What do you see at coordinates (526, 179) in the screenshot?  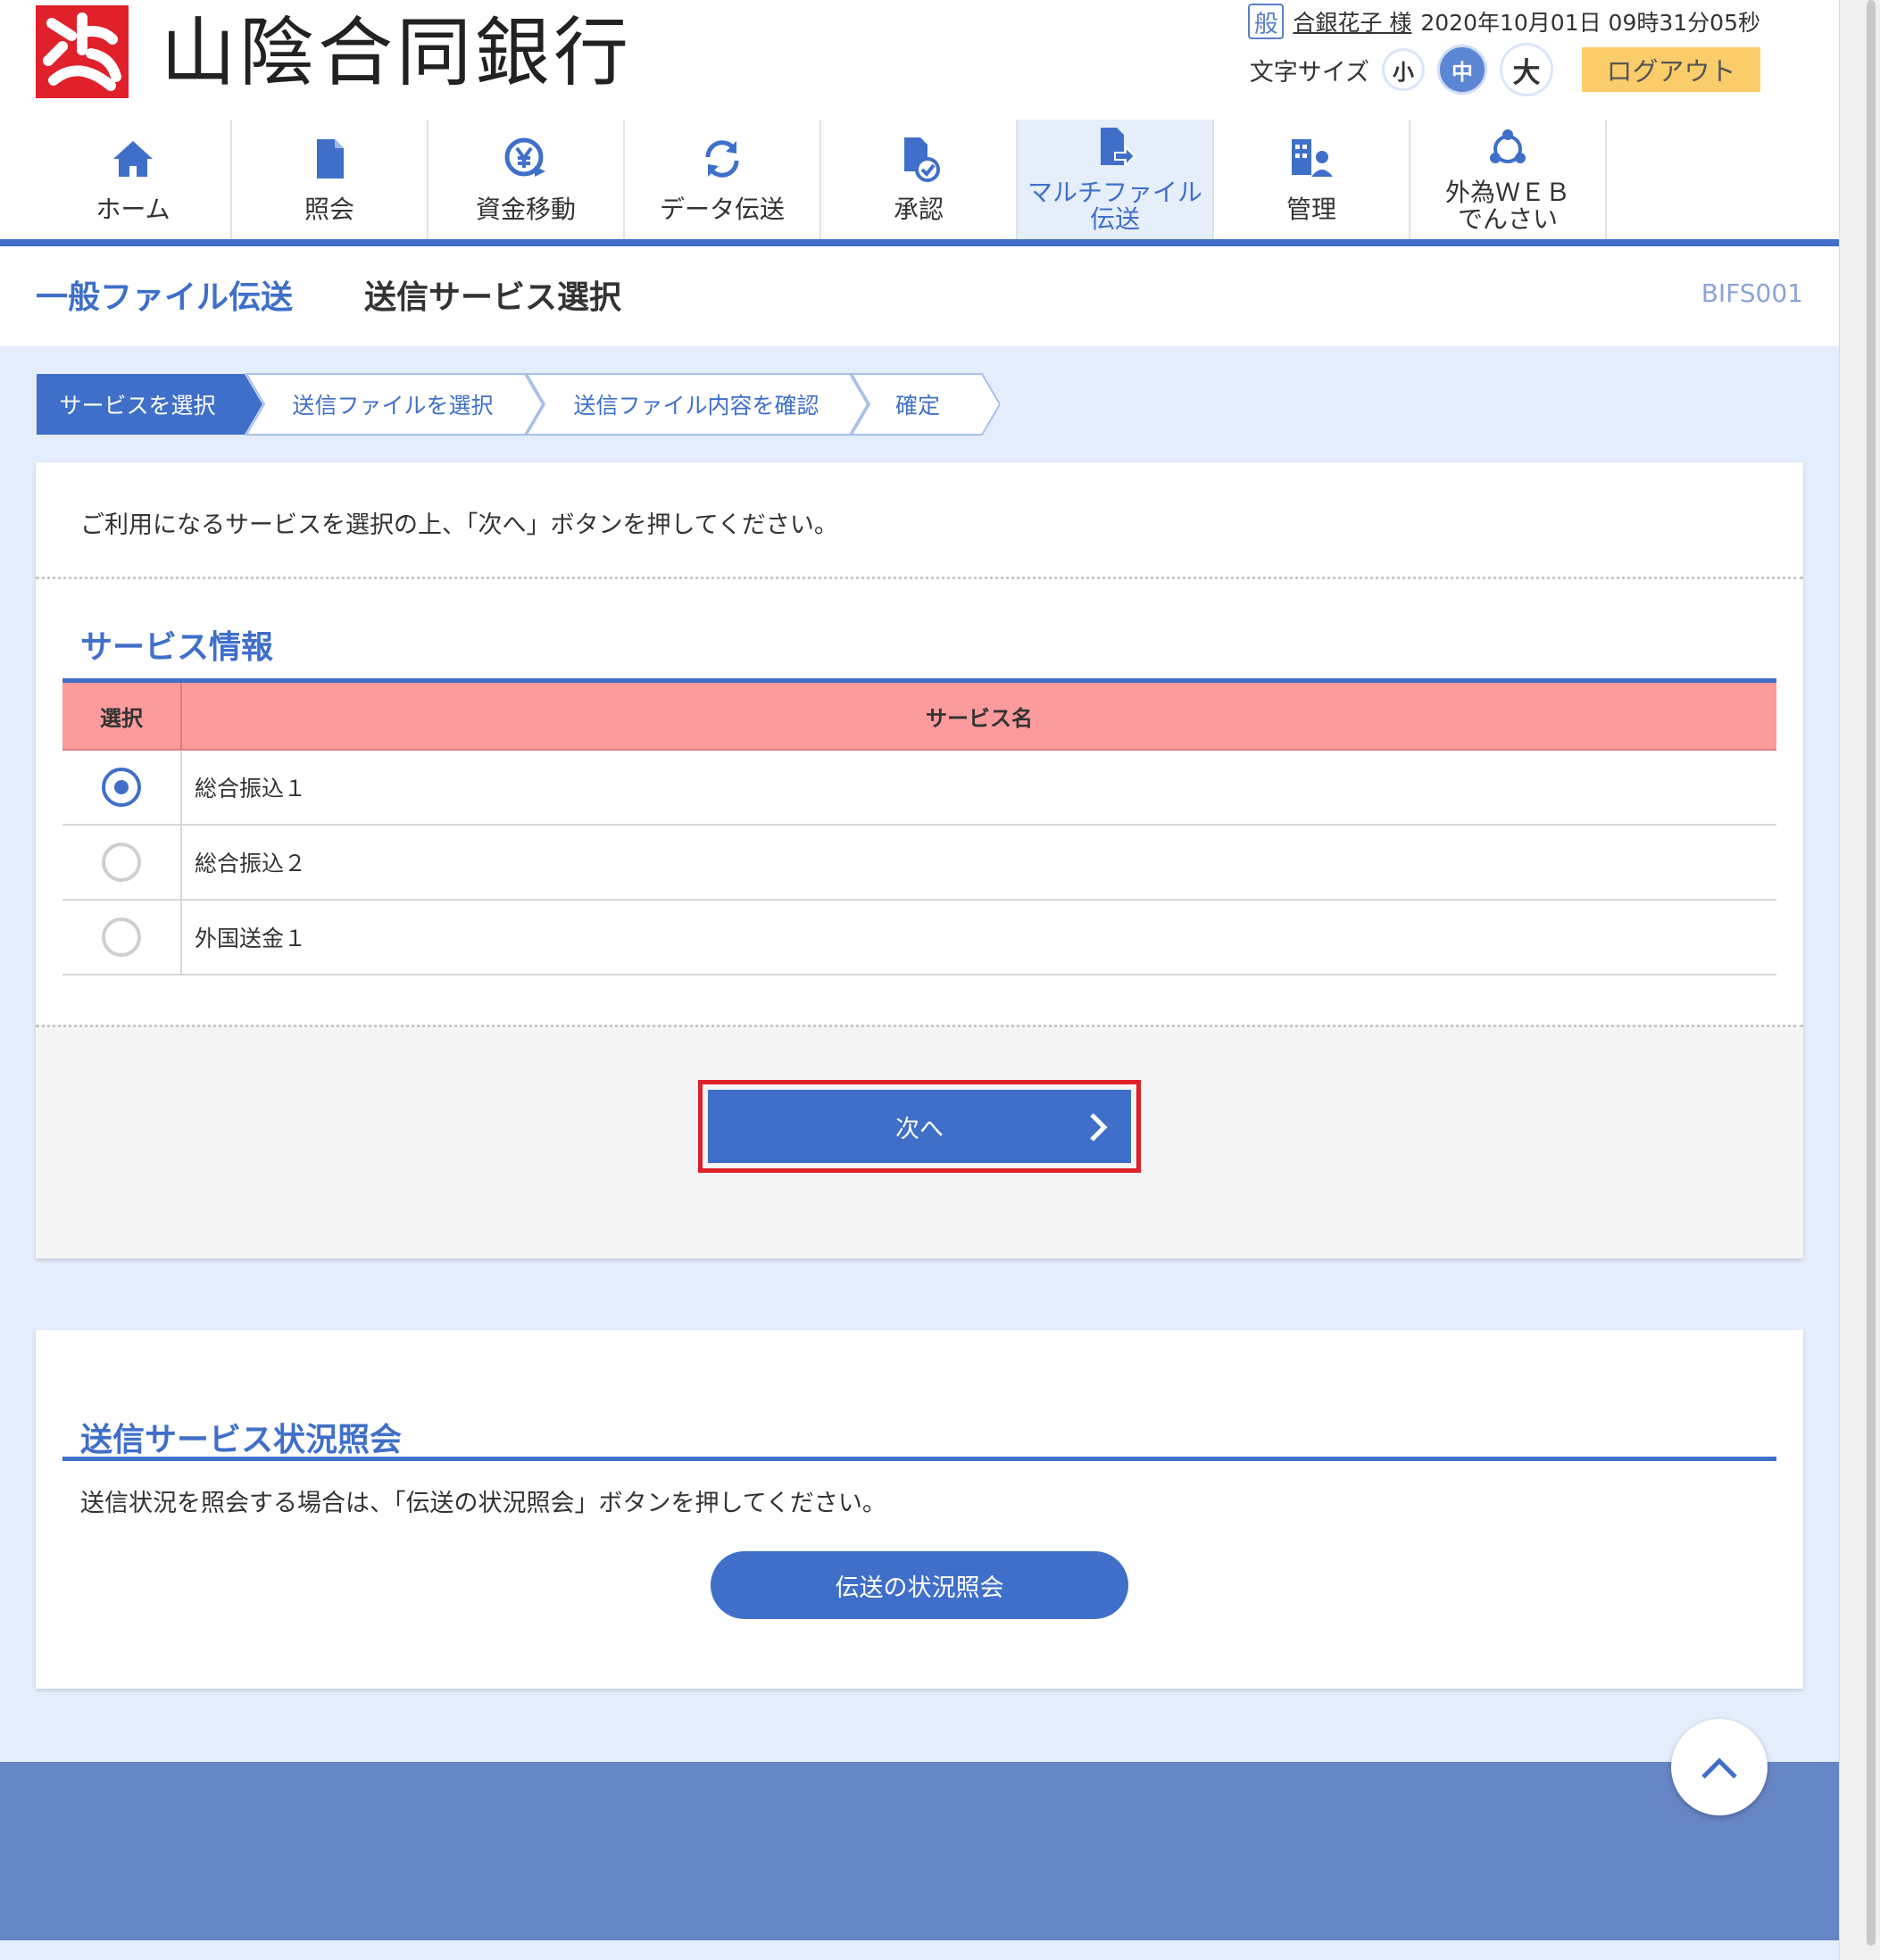 I see `nav-fund-transfer: 資金移動` at bounding box center [526, 179].